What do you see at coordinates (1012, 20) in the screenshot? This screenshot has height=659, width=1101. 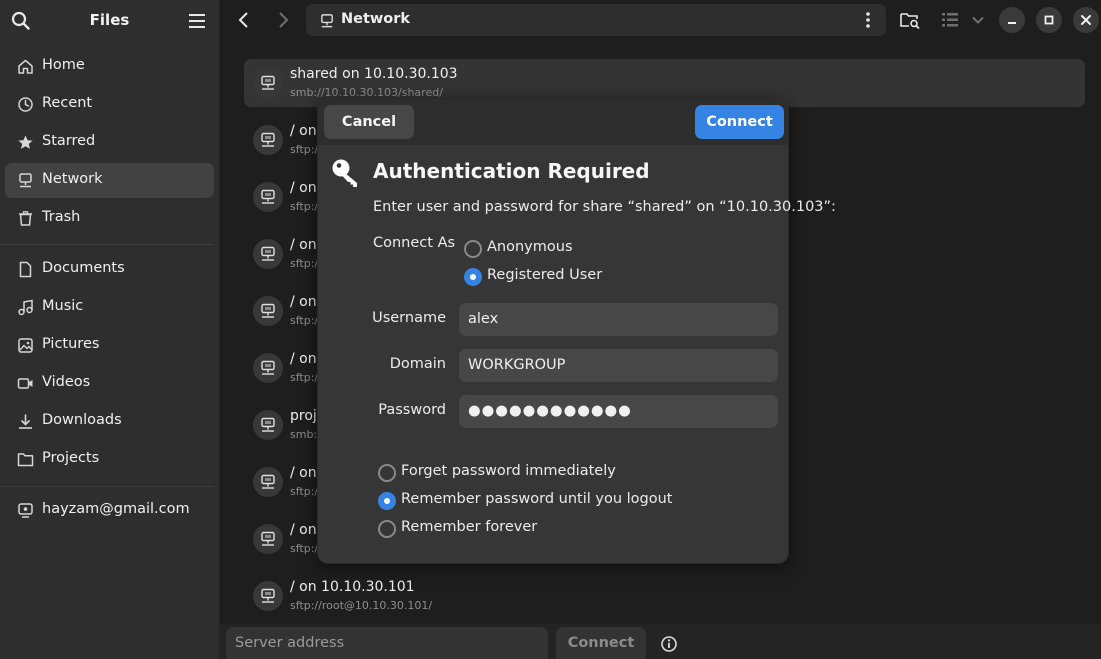 I see `minimize-button` at bounding box center [1012, 20].